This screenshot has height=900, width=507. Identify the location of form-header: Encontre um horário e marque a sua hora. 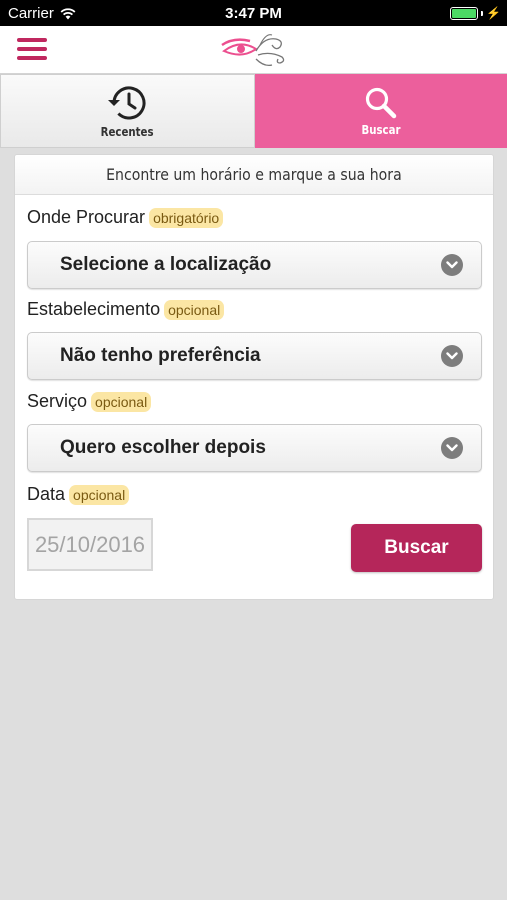
(254, 175).